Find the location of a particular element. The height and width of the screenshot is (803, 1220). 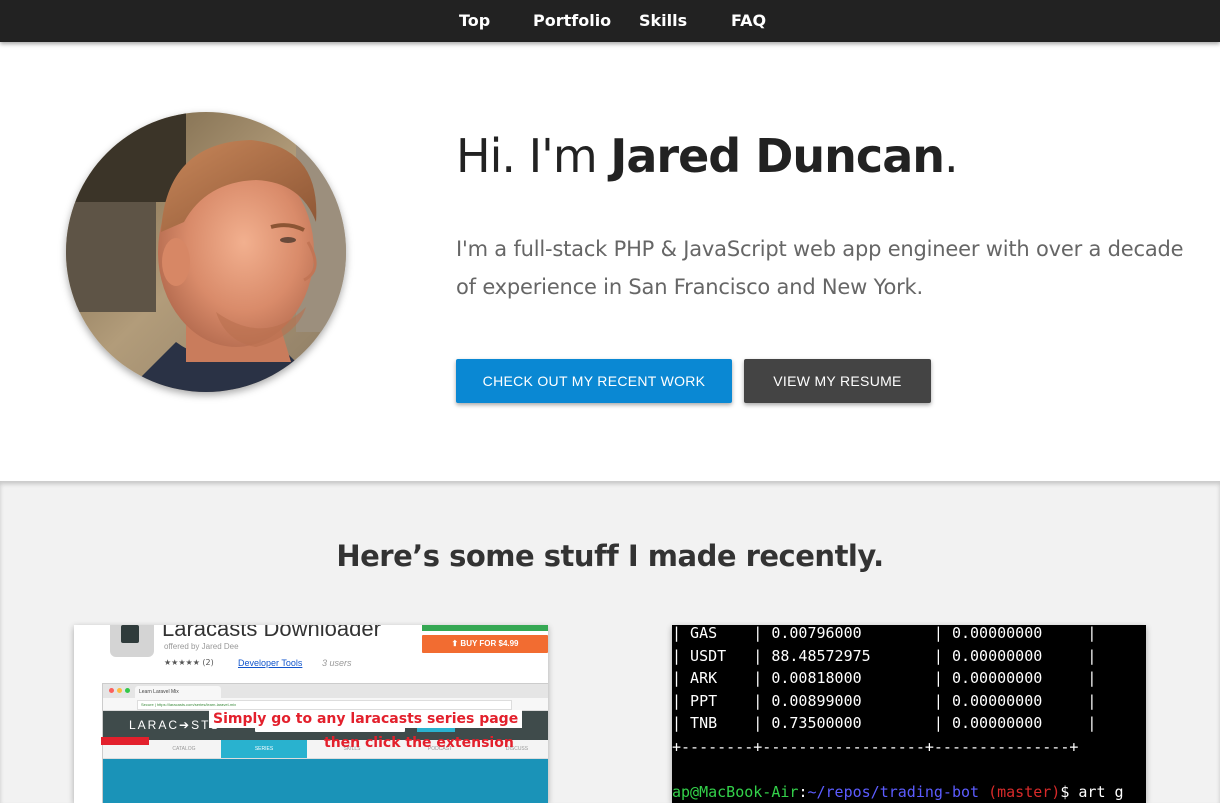

recent-work-button: CHECK OUT MY RECENT WORK is located at coordinates (594, 381).